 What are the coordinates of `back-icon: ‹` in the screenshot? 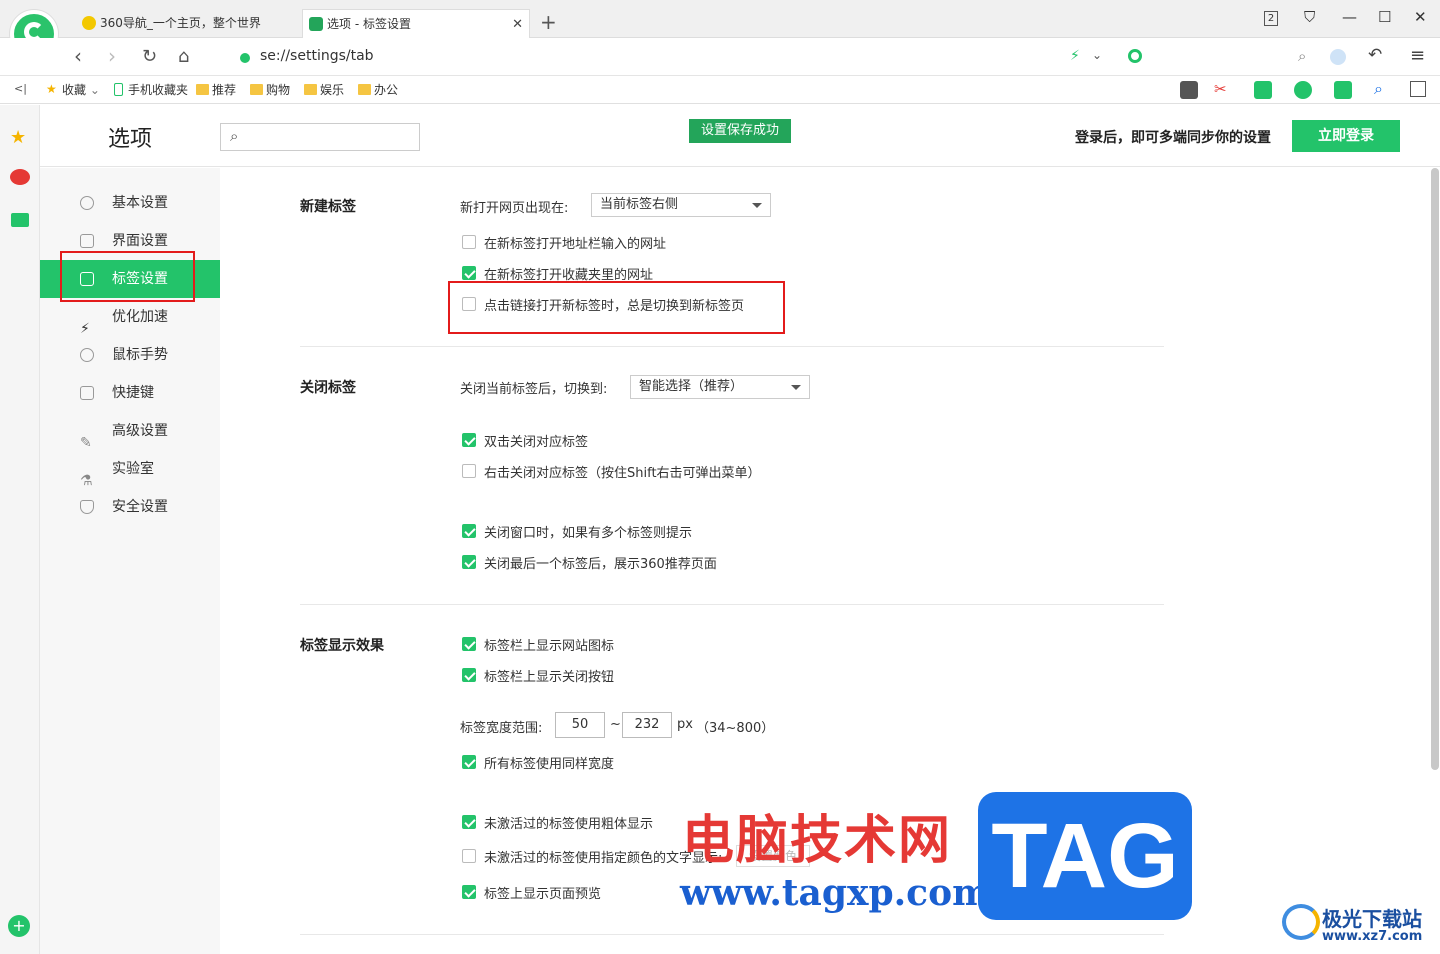 It's located at (78, 56).